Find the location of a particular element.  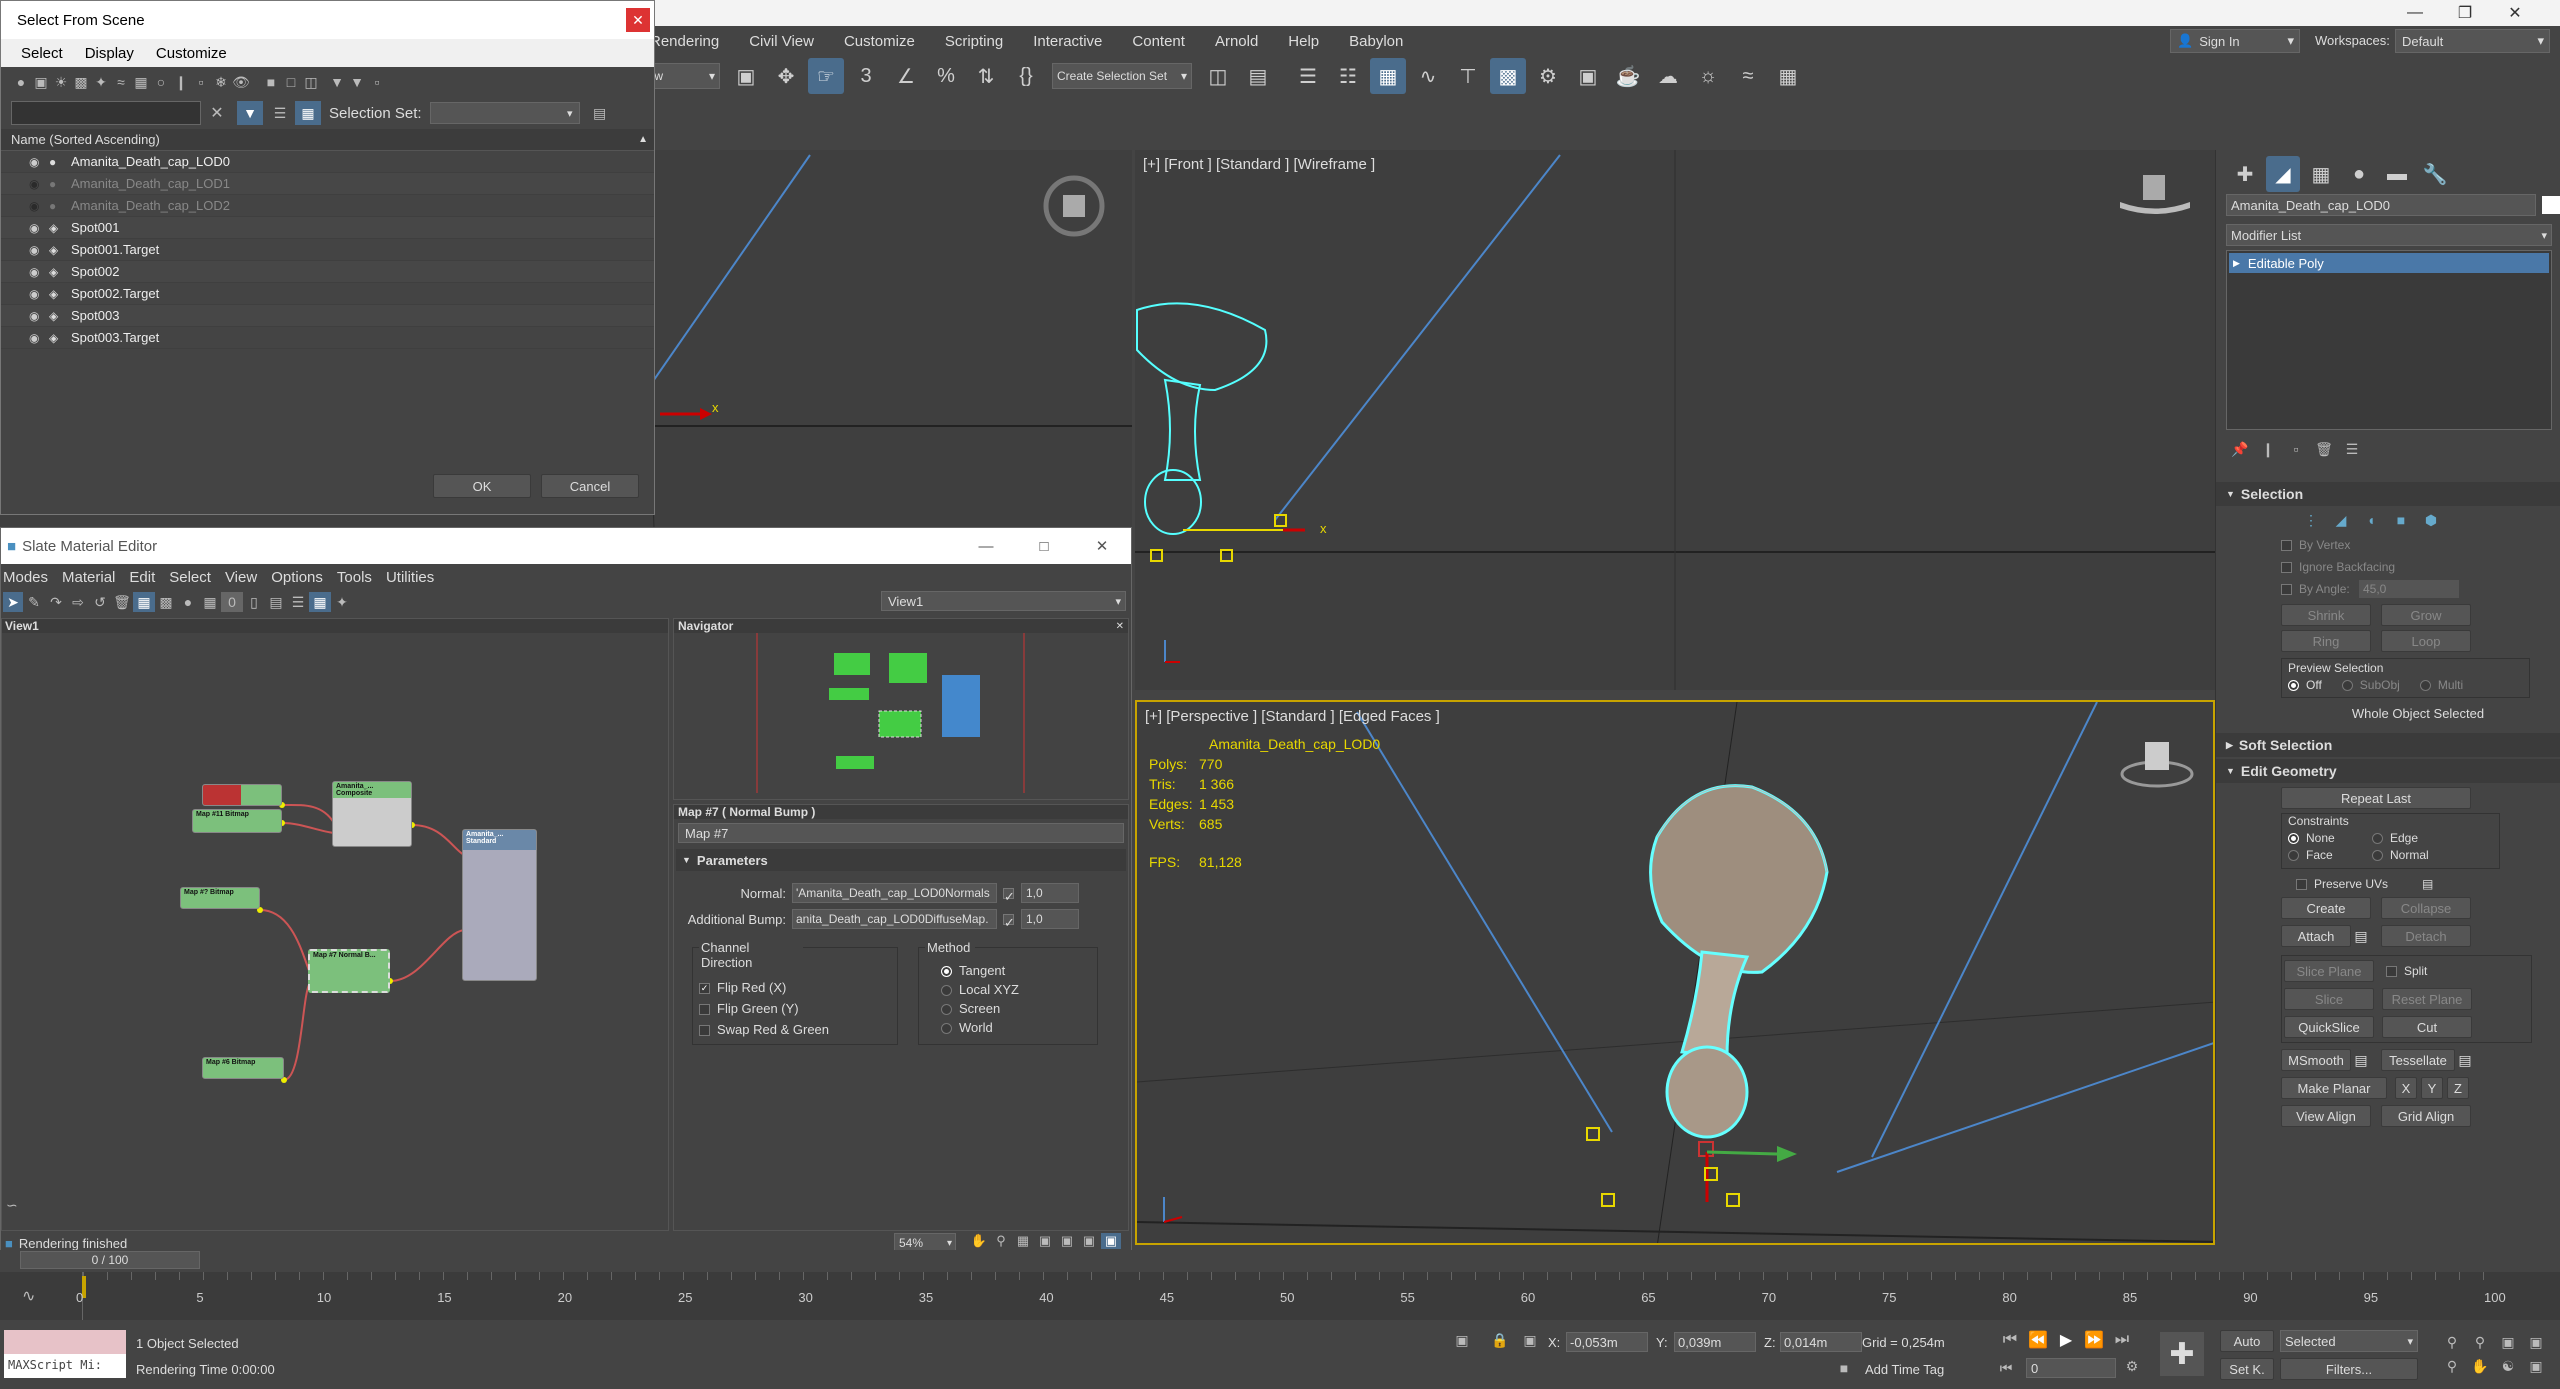

menu-rendering: Rendering is located at coordinates (684, 41).